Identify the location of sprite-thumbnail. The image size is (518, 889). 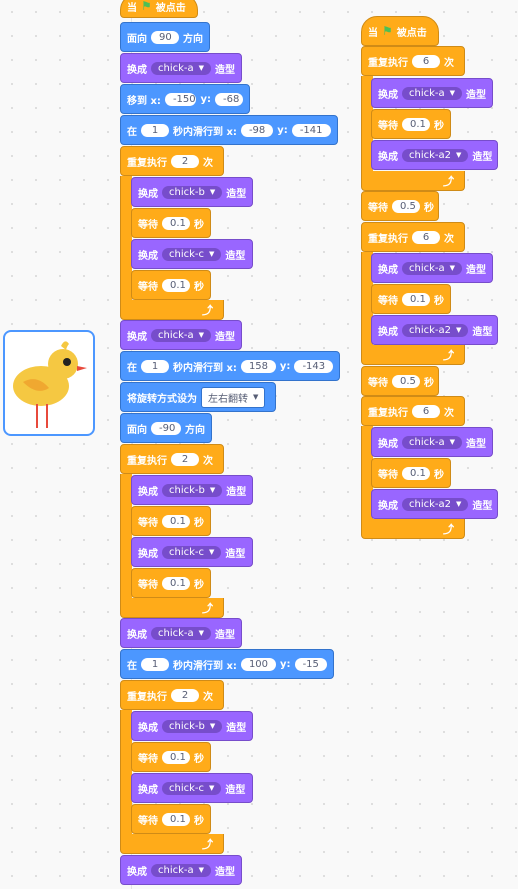
(49, 383).